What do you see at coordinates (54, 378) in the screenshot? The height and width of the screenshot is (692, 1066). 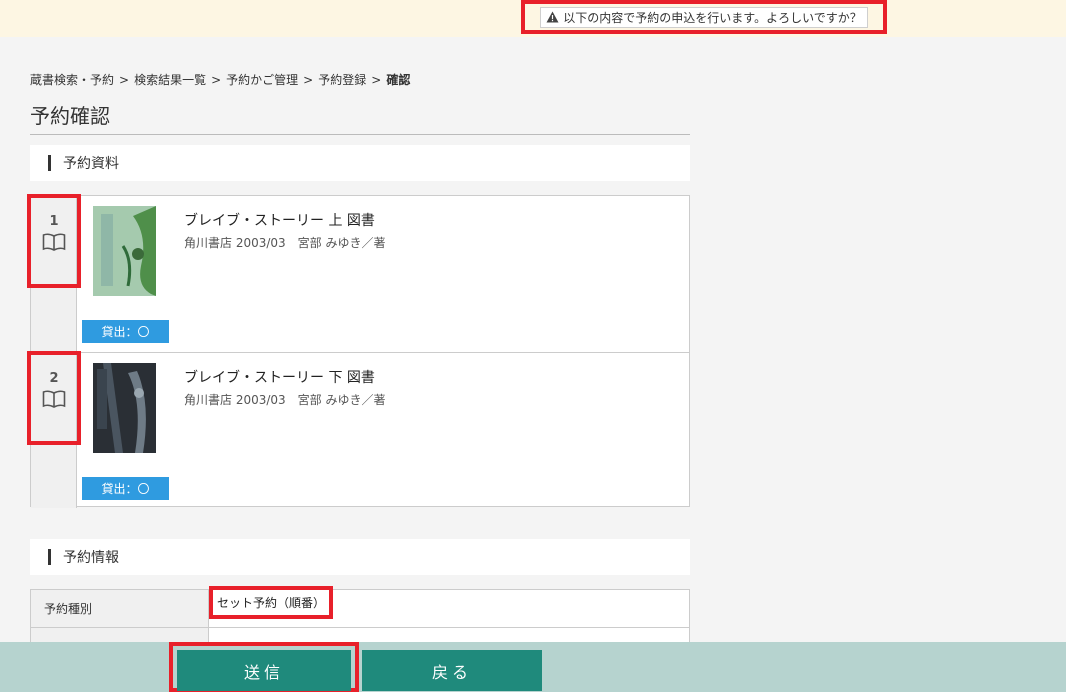 I see `item-number: 2` at bounding box center [54, 378].